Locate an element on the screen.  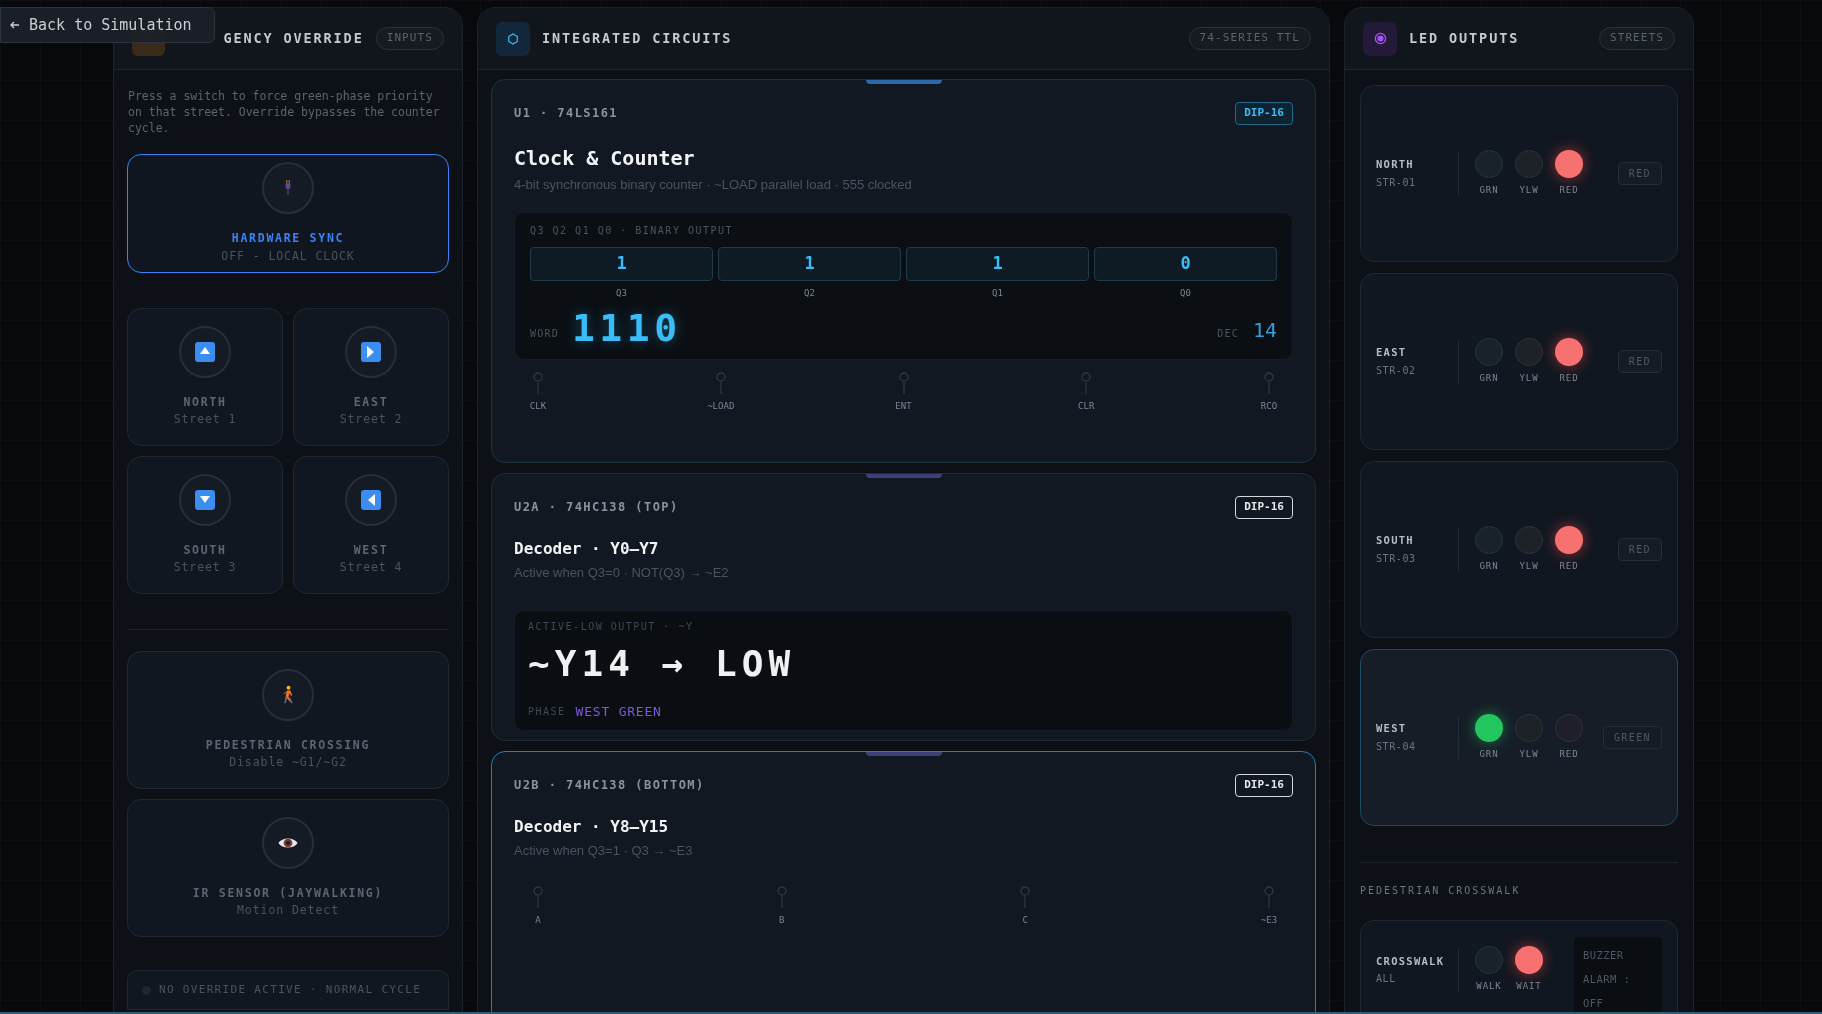
output-label: ACTIVE-LOW OUTPUT · ~Y is located at coordinates (611, 627).